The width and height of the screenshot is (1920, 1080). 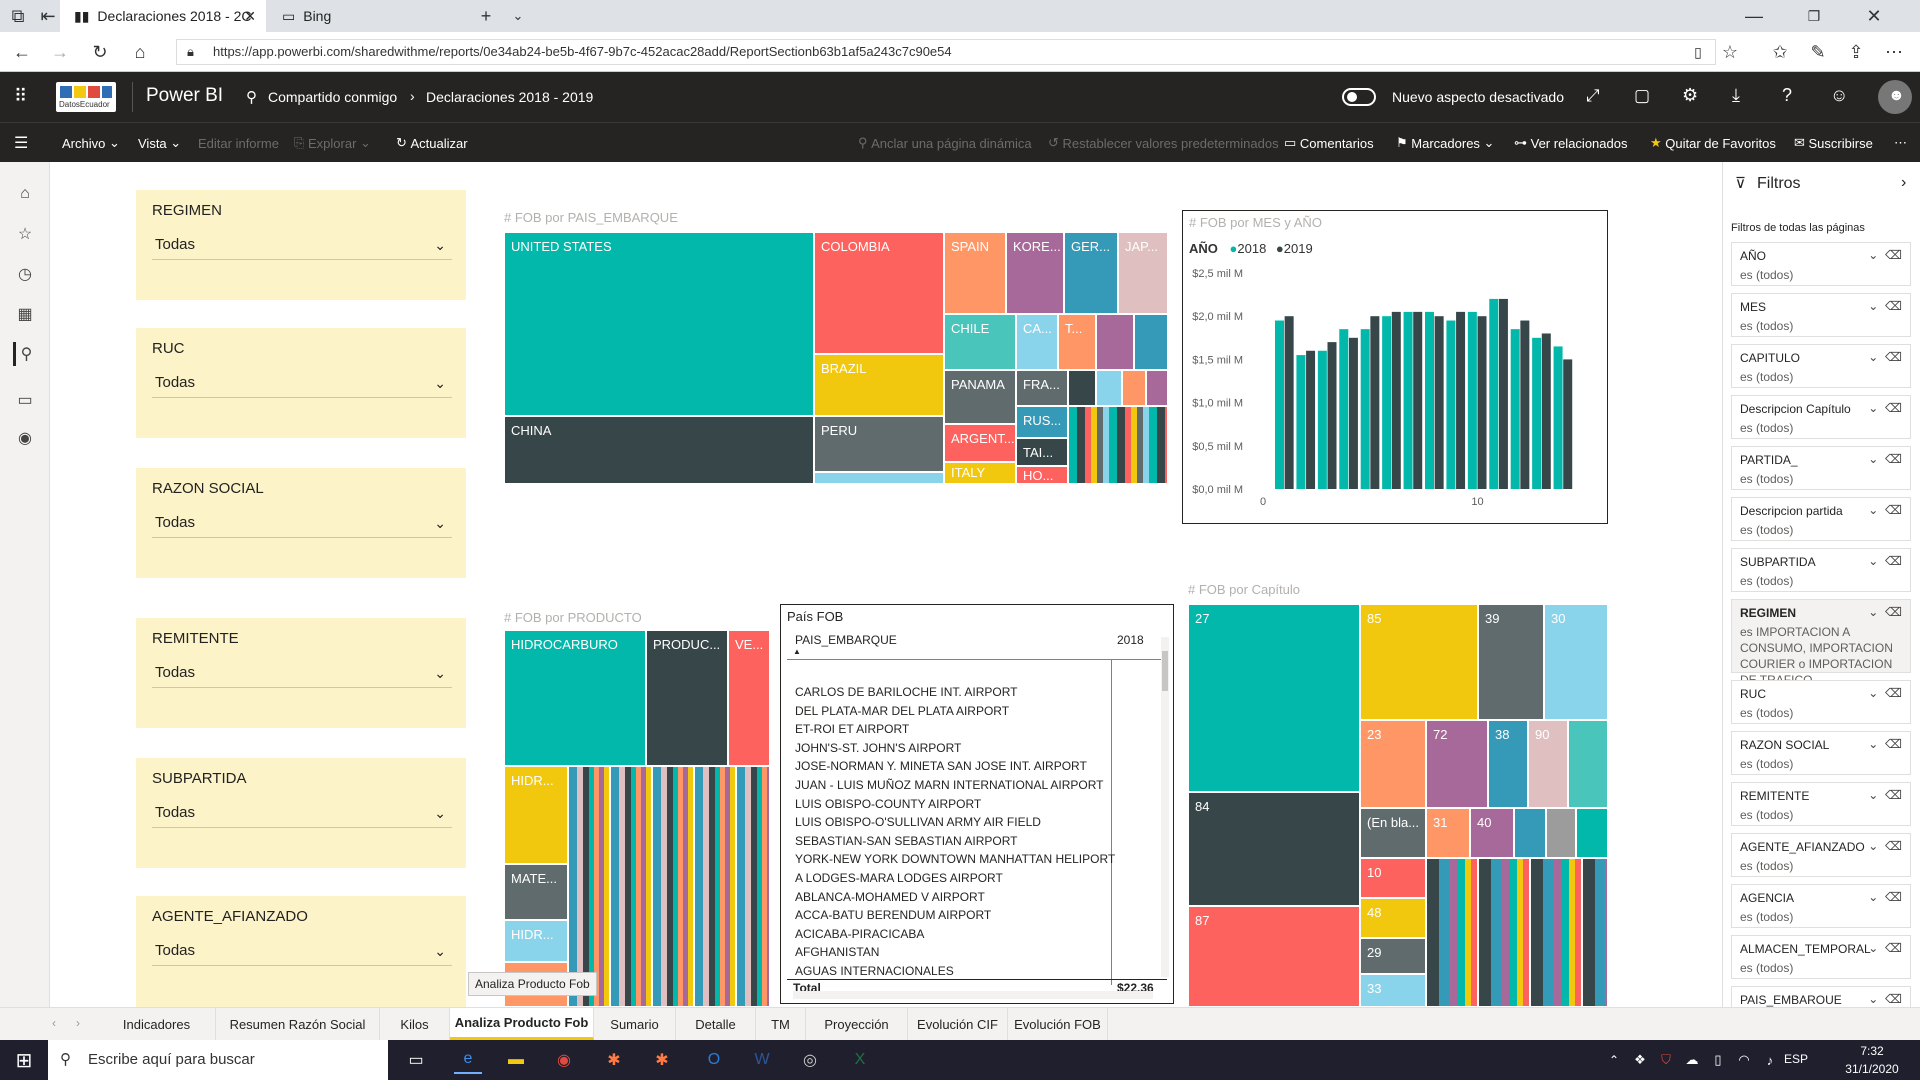 I want to click on slicer-remitente: REMITENTE Todas ⌄, so click(x=301, y=673).